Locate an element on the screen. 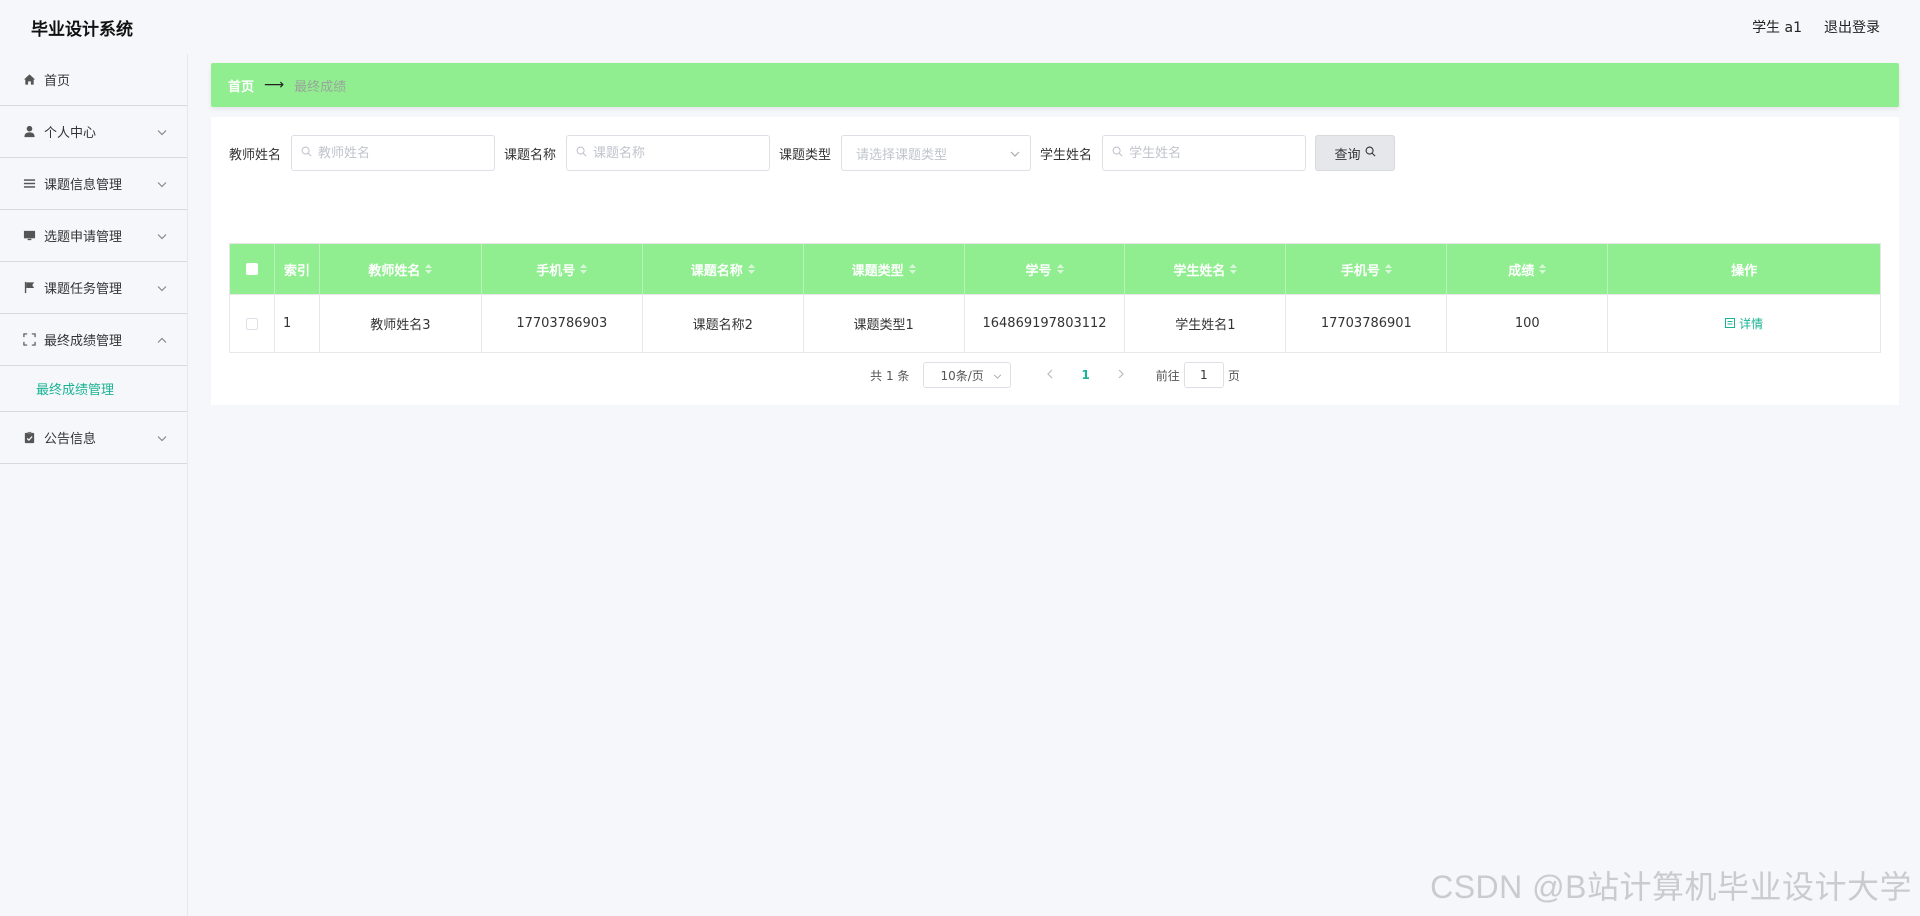 The height and width of the screenshot is (916, 1920). sidebar-item-label: 选题申请管理 is located at coordinates (83, 237).